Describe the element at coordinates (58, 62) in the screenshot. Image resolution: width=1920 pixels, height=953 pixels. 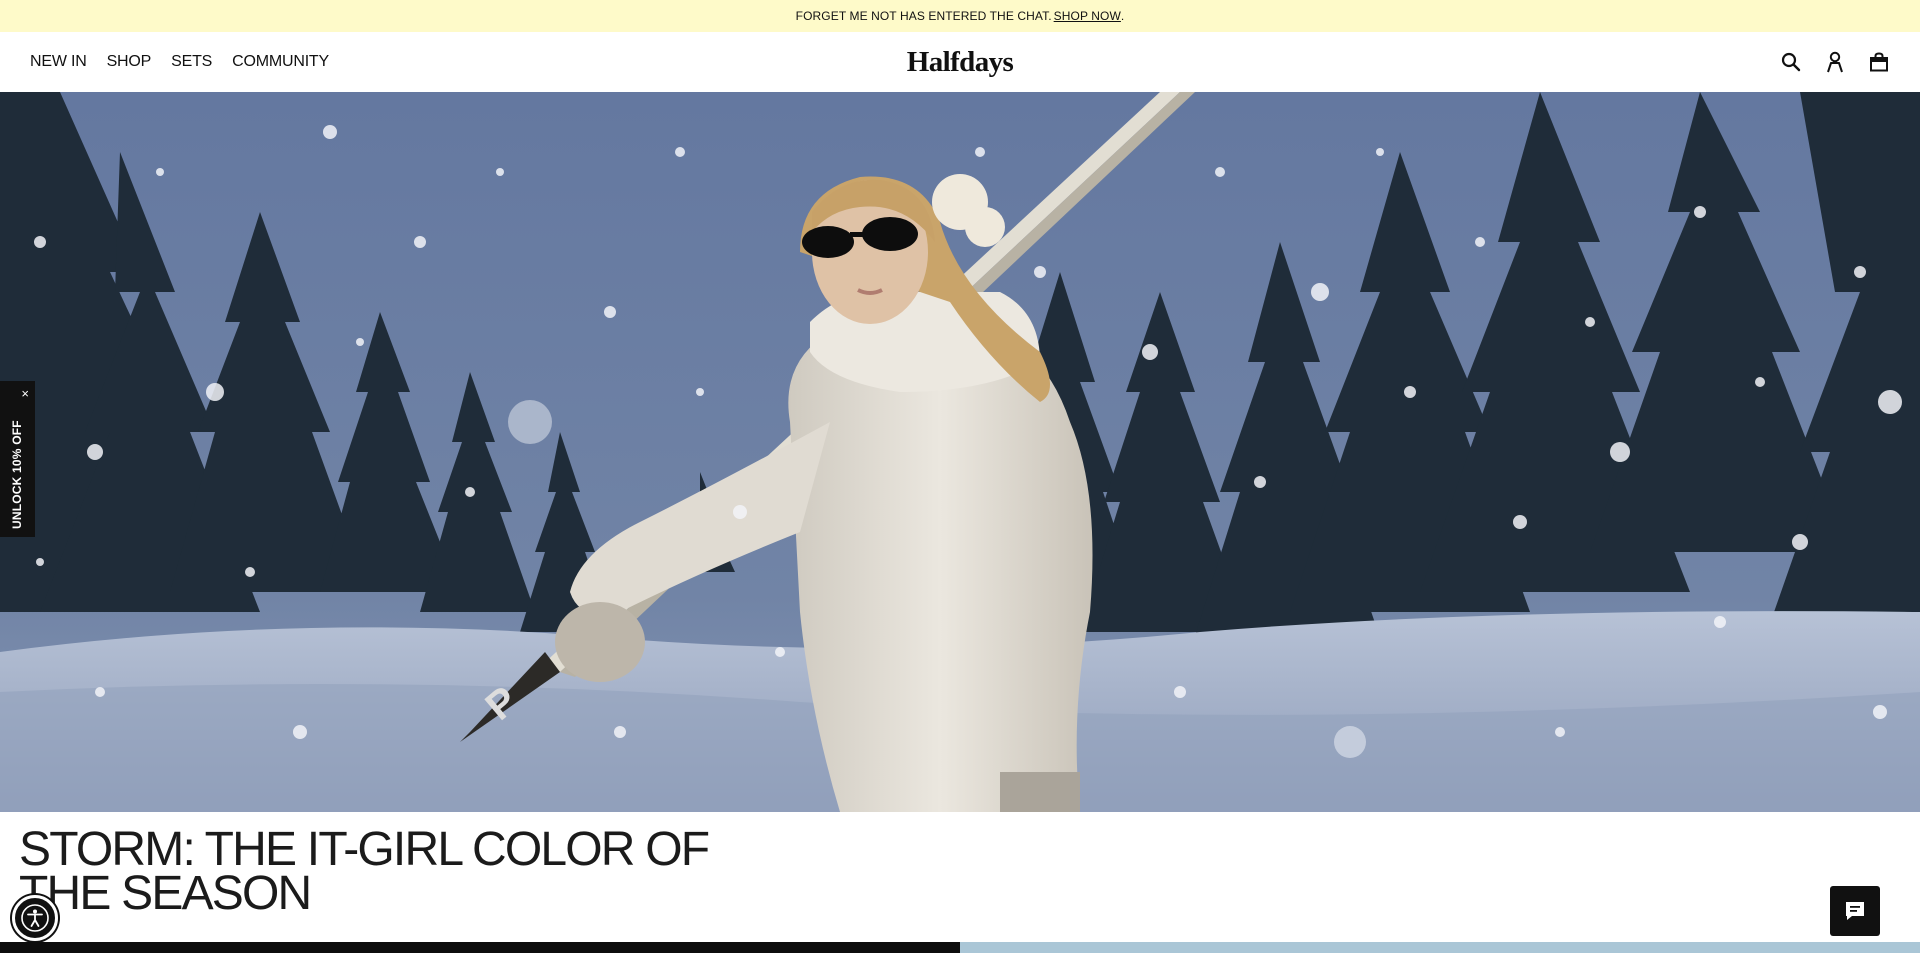
I see `nav-item-new-in: NEW IN` at that location.